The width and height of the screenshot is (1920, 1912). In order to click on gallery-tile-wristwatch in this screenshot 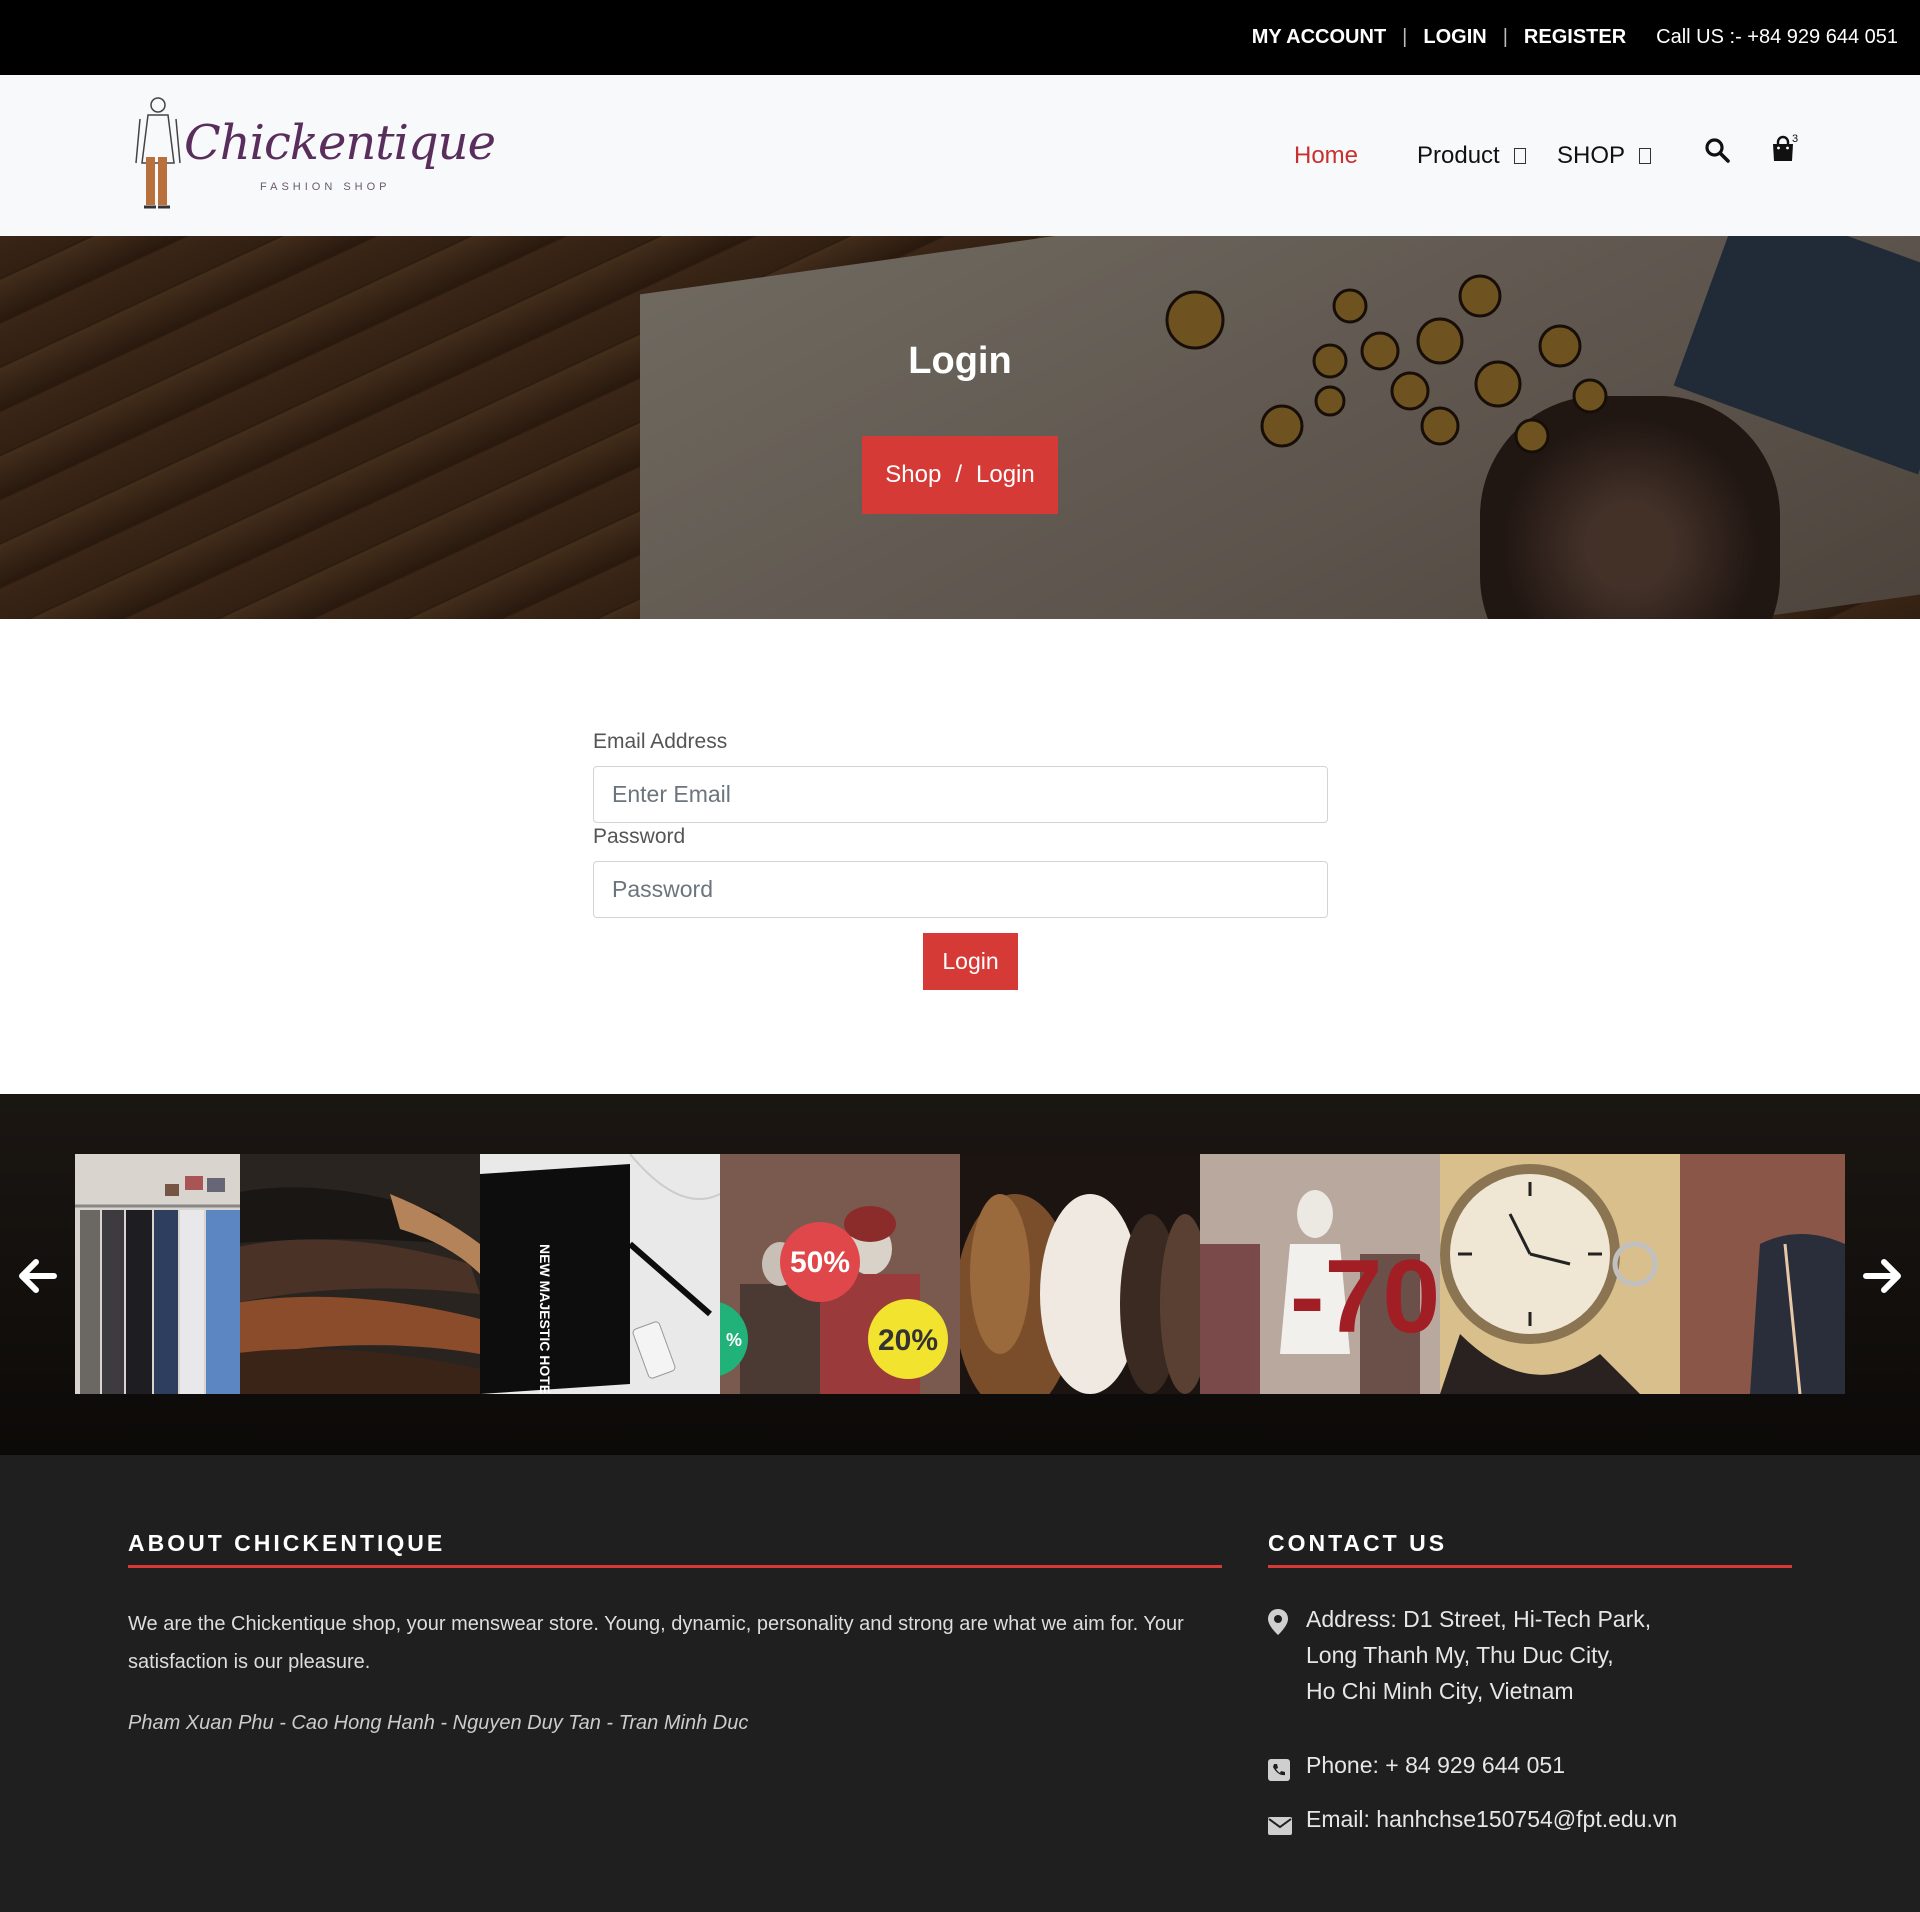, I will do `click(1560, 1274)`.